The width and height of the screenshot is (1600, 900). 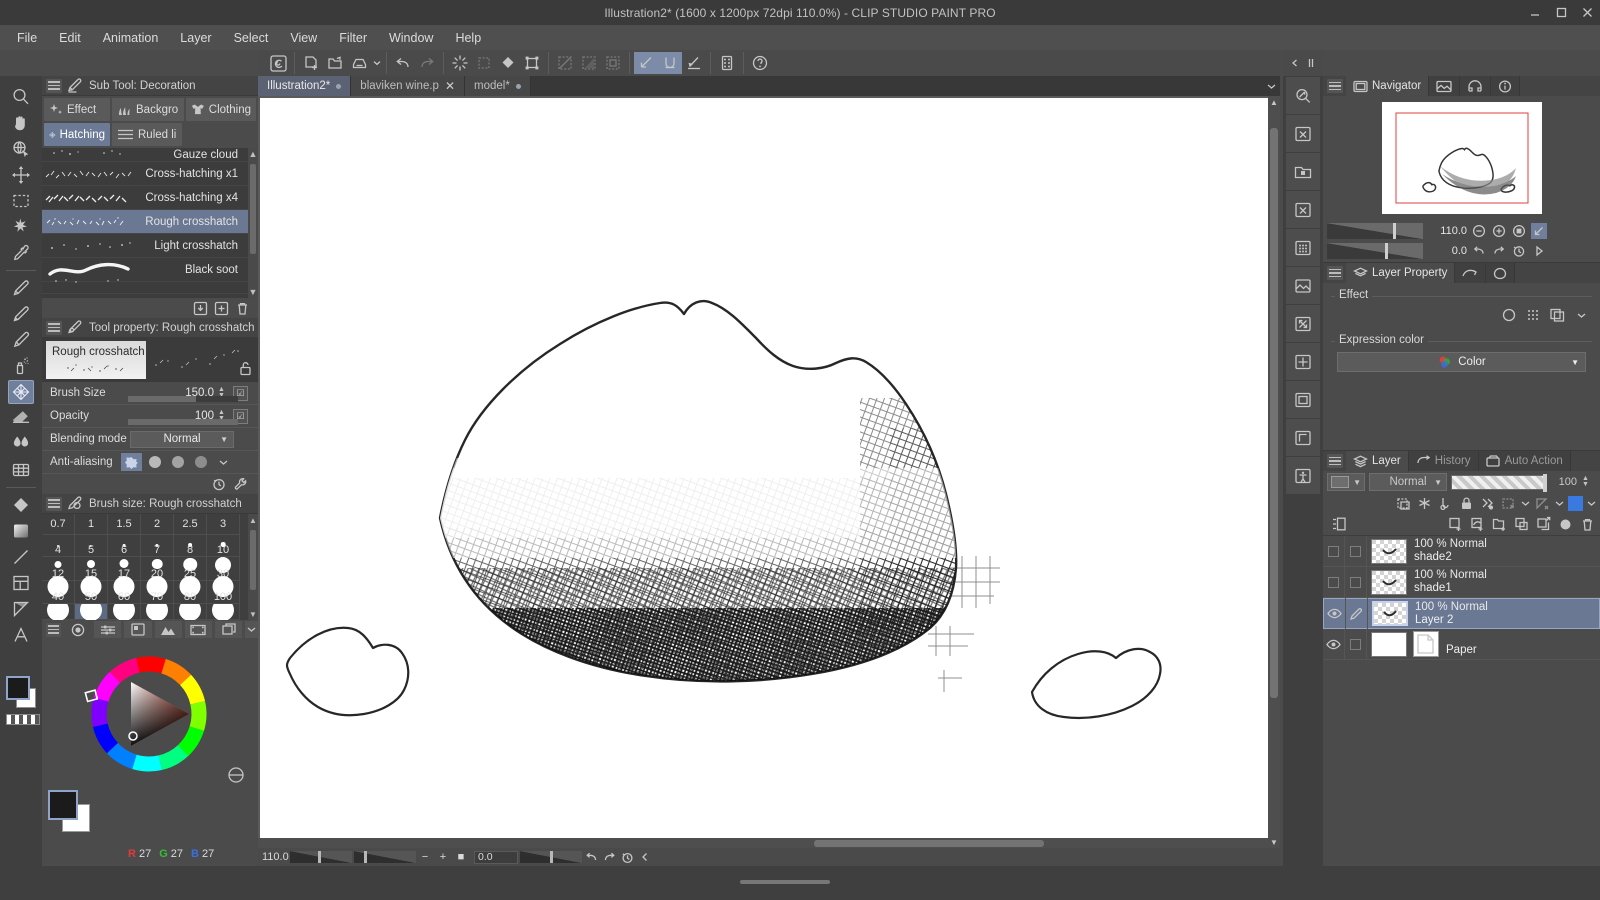 What do you see at coordinates (157, 524) in the screenshot?
I see `brush-size-cell: 2` at bounding box center [157, 524].